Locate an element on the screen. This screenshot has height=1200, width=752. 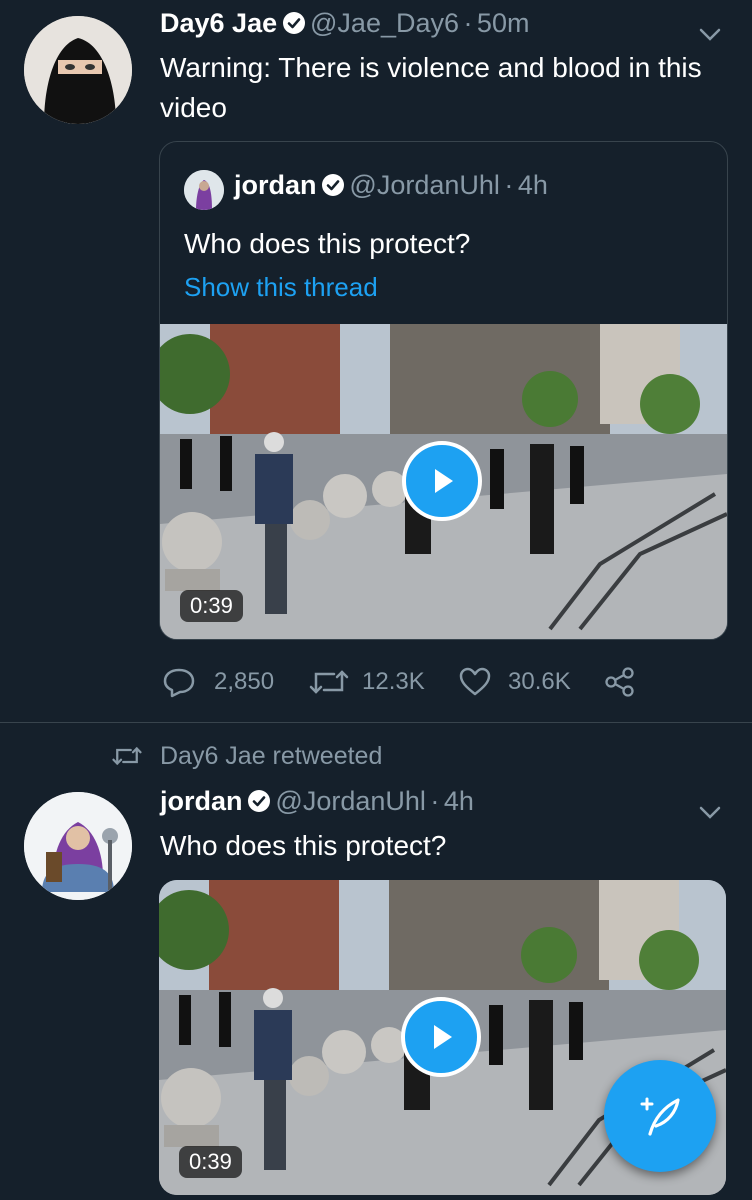
reply-icon is located at coordinates (179, 683).